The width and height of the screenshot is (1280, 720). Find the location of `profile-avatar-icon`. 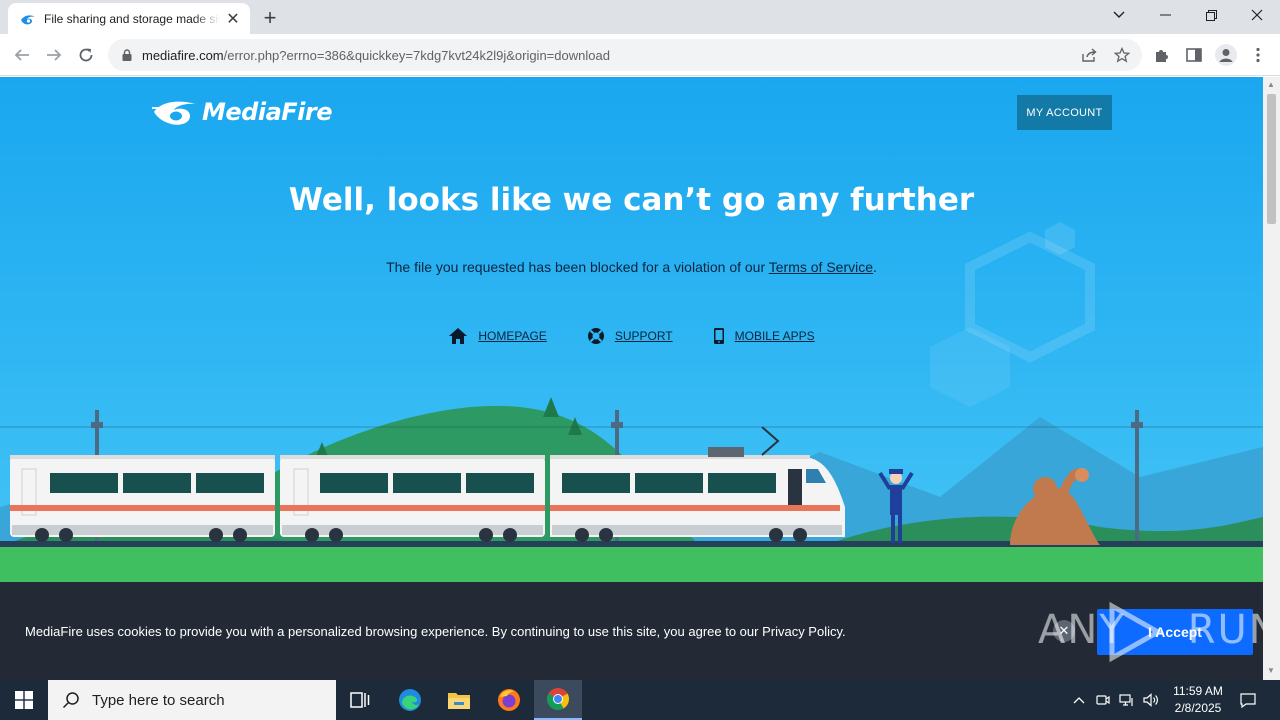

profile-avatar-icon is located at coordinates (1226, 55).